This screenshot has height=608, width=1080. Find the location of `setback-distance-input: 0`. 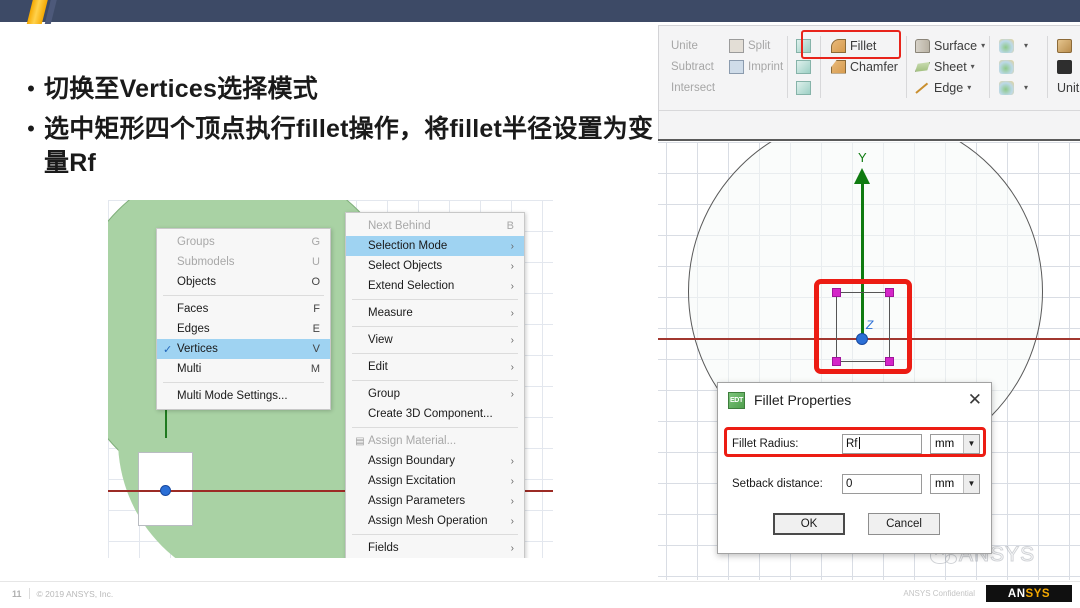

setback-distance-input: 0 is located at coordinates (882, 483).